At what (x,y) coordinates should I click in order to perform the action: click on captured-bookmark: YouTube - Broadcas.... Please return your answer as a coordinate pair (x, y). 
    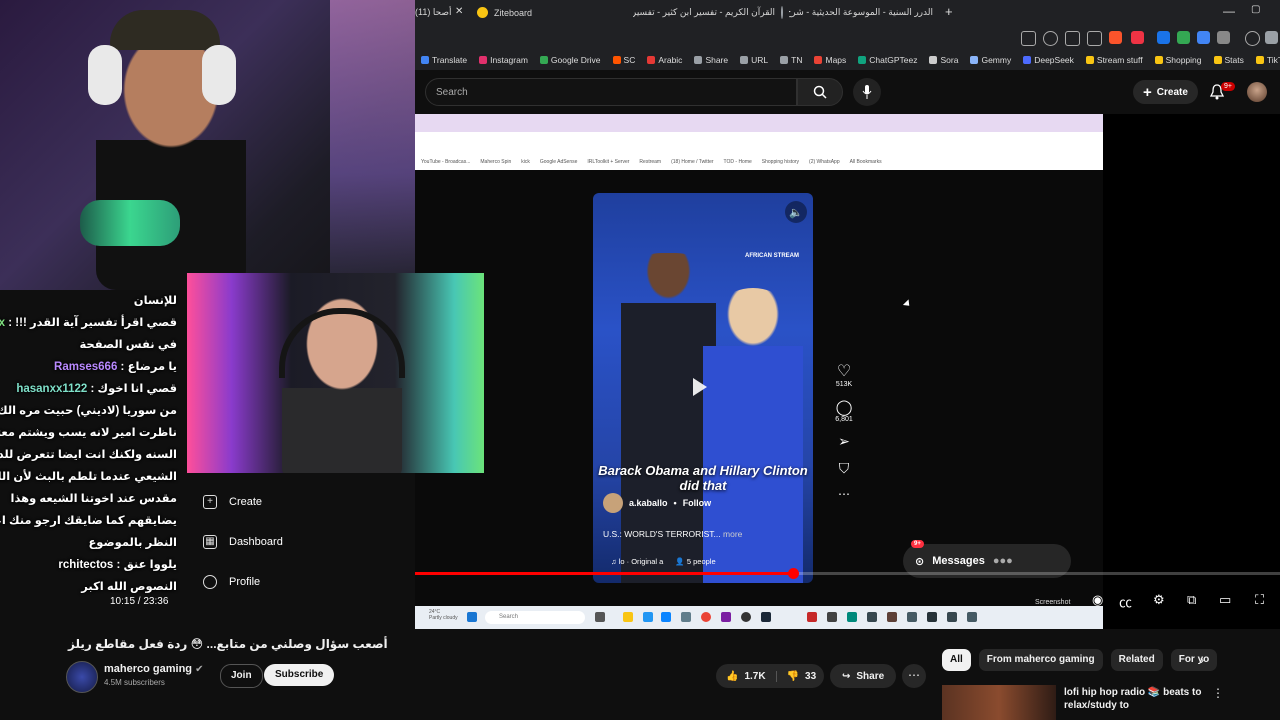
    Looking at the image, I should click on (446, 162).